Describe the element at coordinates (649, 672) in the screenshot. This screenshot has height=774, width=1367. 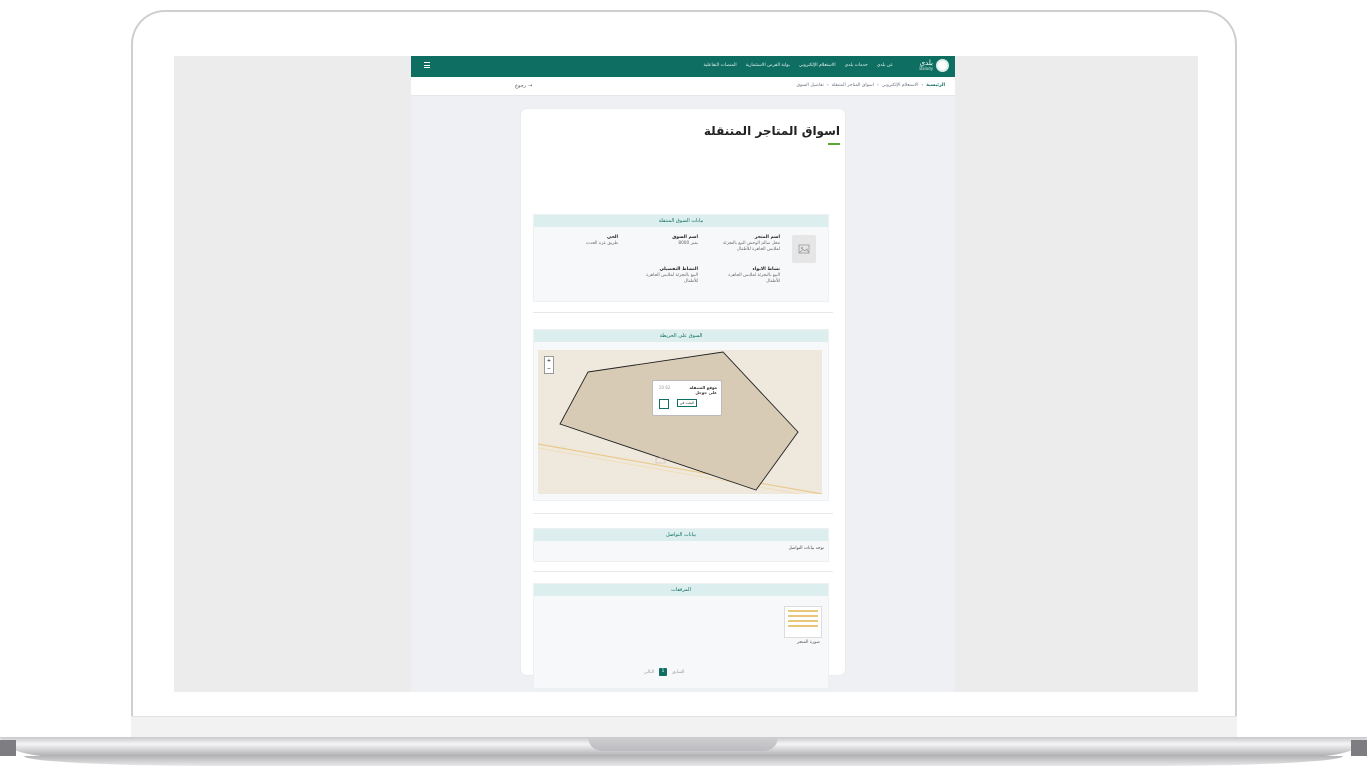
I see `pager-next-button: التالي` at that location.